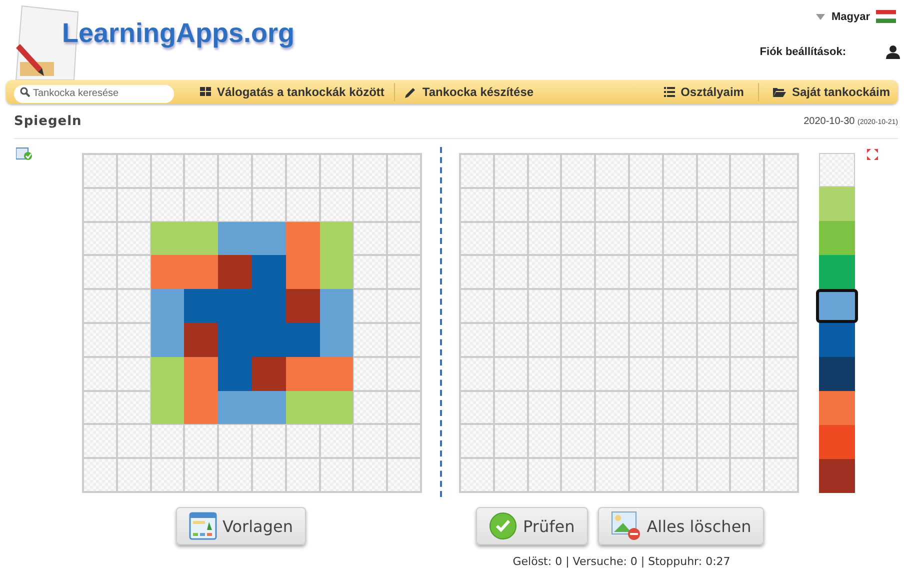 Image resolution: width=904 pixels, height=578 pixels. What do you see at coordinates (821, 17) in the screenshot?
I see `dropdown-icon` at bounding box center [821, 17].